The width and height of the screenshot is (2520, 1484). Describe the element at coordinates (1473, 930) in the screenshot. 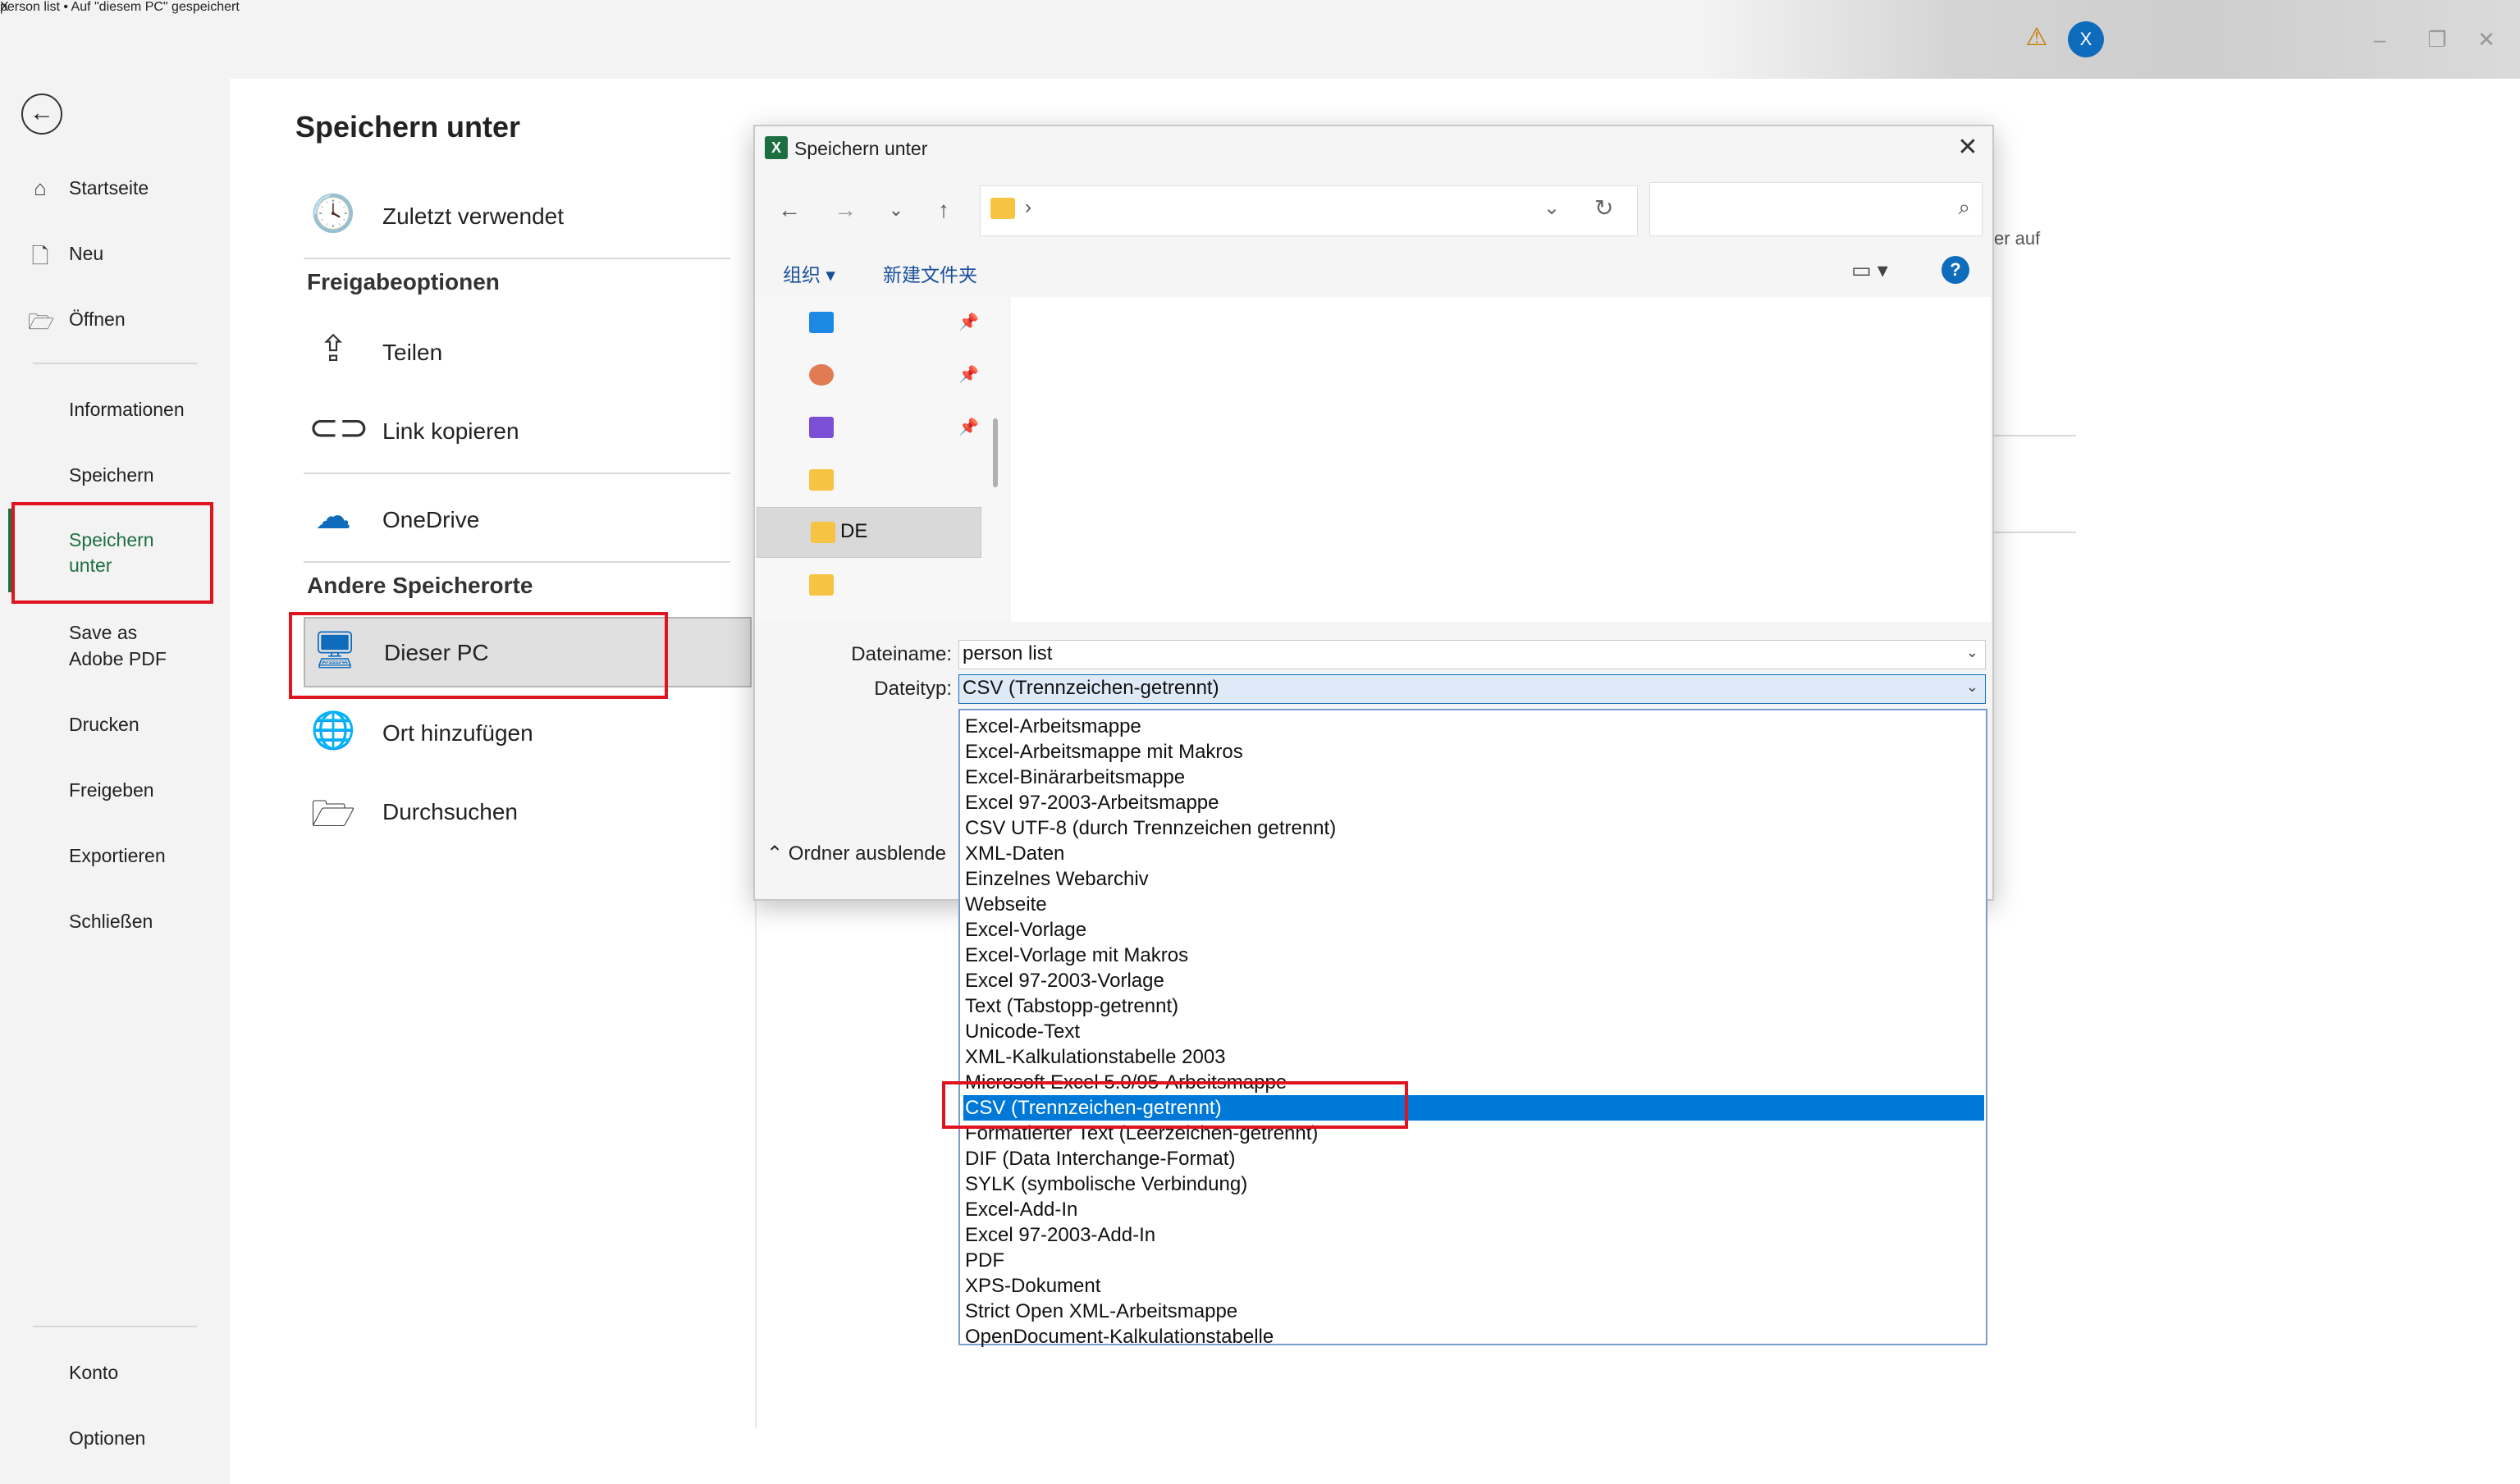

I see `filetype-option: Excel-Vorlage` at that location.